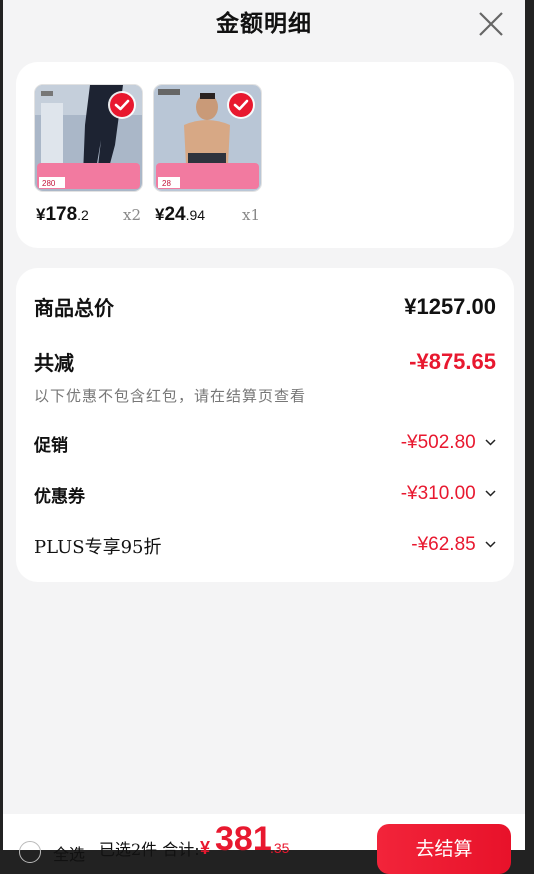 Image resolution: width=534 pixels, height=874 pixels. I want to click on price-integer: 178, so click(61, 214).